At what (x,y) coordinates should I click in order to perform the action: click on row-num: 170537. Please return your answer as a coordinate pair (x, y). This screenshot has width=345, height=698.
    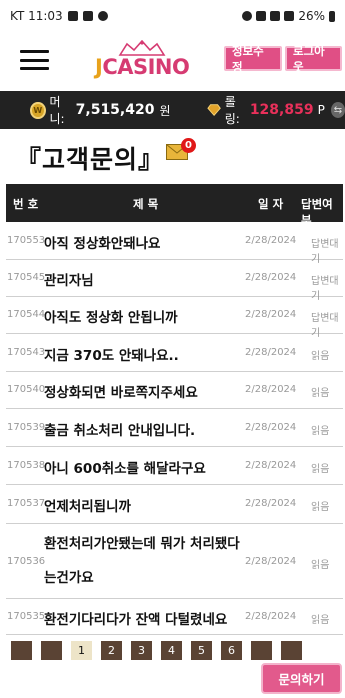
    Looking at the image, I should click on (26, 503).